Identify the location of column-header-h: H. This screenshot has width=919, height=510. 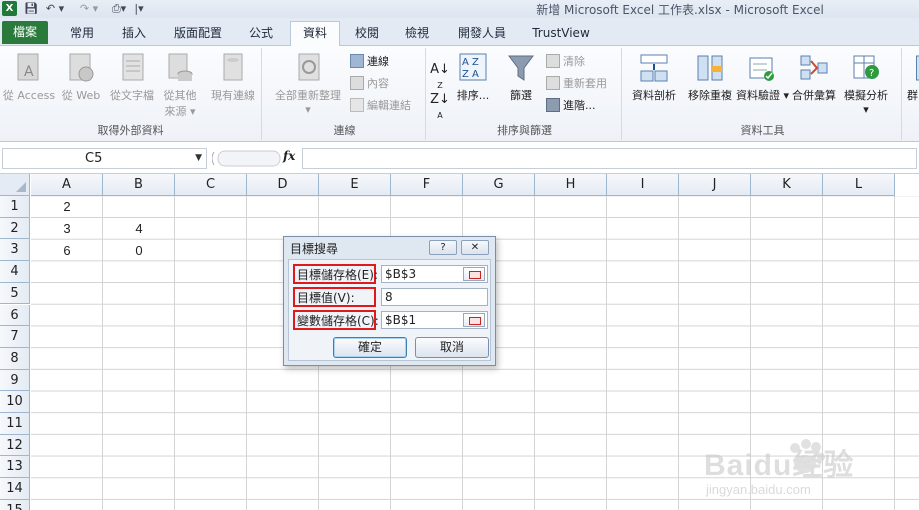
(571, 185).